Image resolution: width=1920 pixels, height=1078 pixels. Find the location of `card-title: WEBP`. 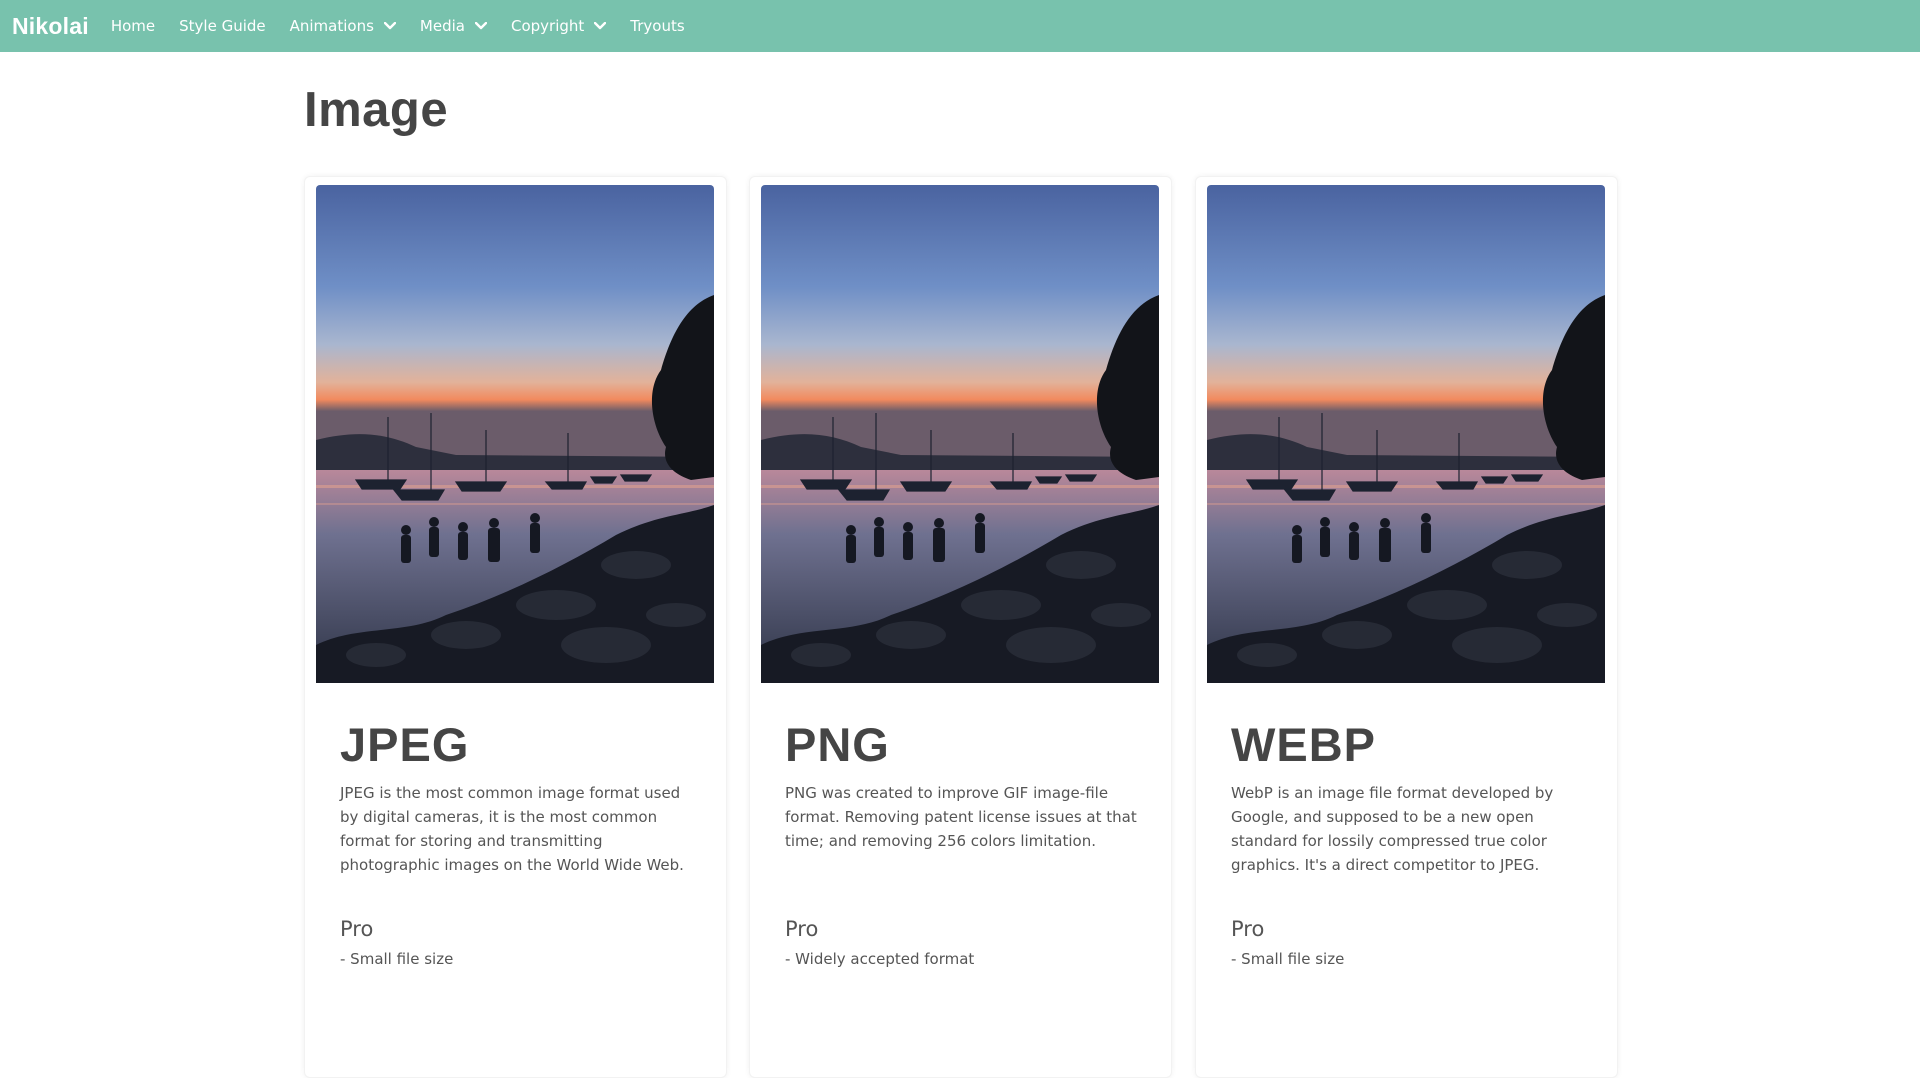

card-title: WEBP is located at coordinates (1303, 744).